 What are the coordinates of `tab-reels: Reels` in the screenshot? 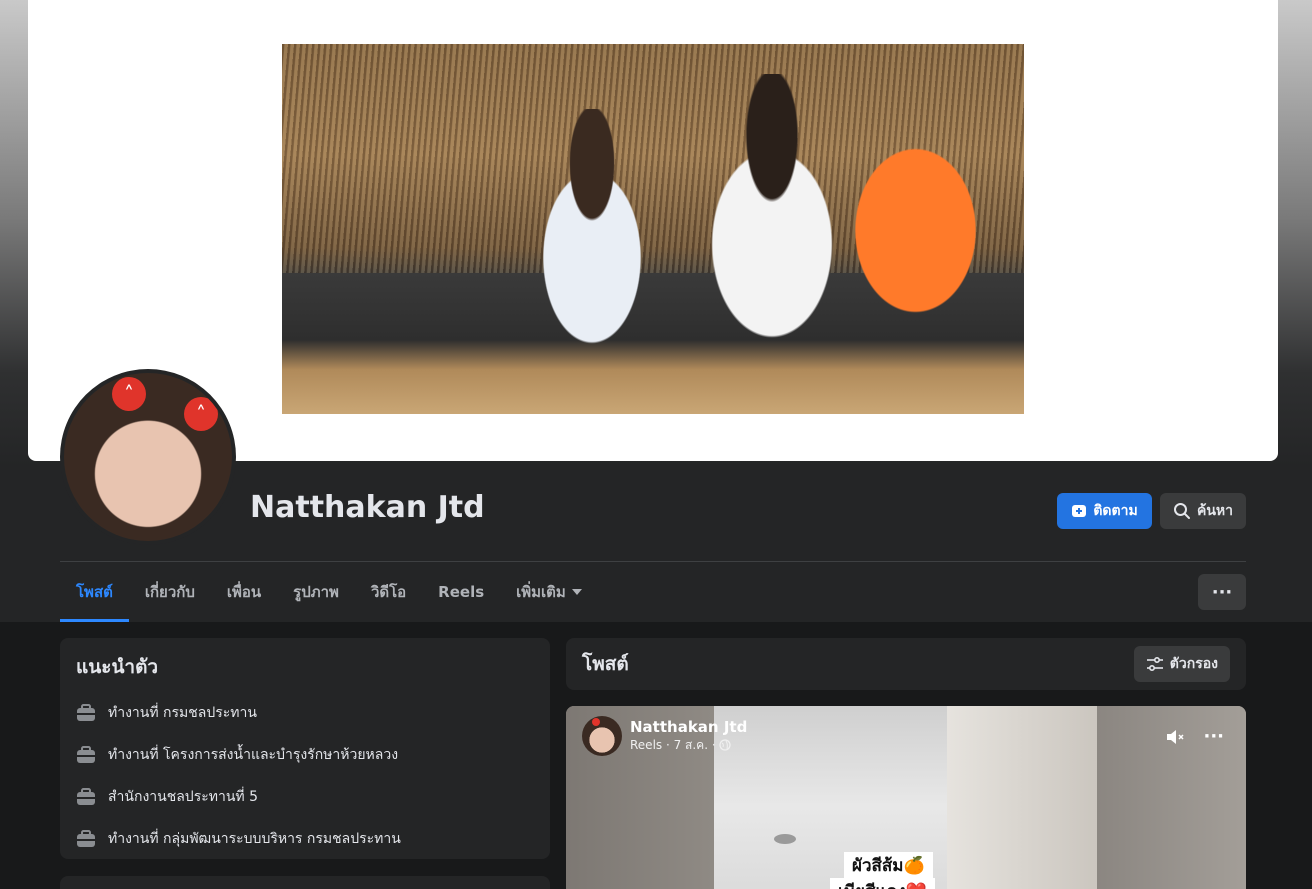 It's located at (461, 592).